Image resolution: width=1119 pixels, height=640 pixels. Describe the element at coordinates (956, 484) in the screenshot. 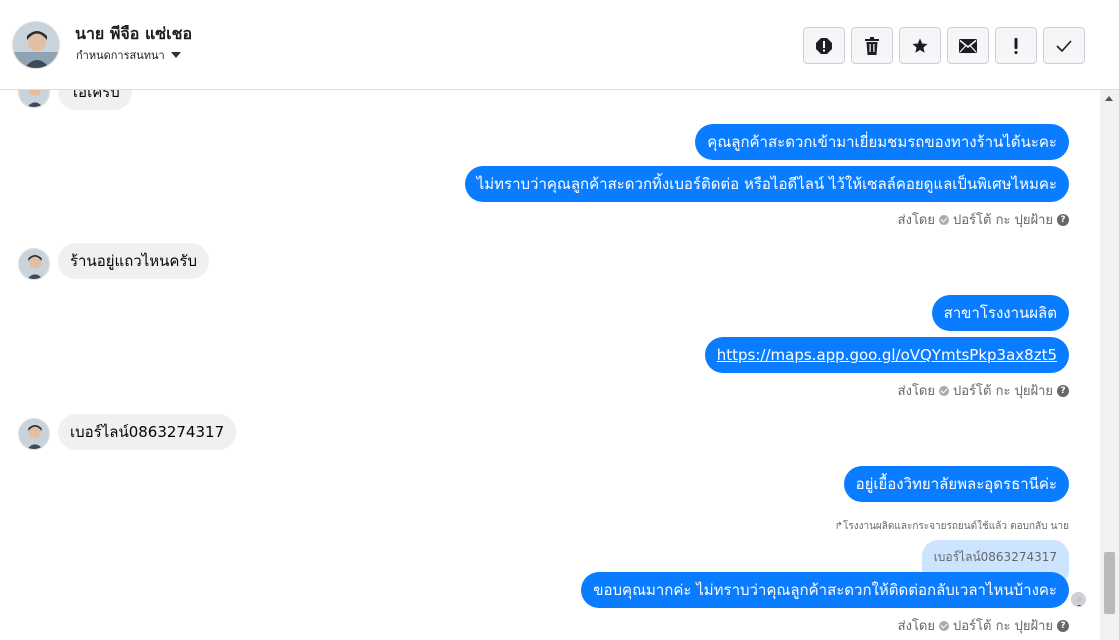

I see `outgoing-message: อยู่เยื้องวิทยาลัยพละอุดรธานีค่ะ` at that location.